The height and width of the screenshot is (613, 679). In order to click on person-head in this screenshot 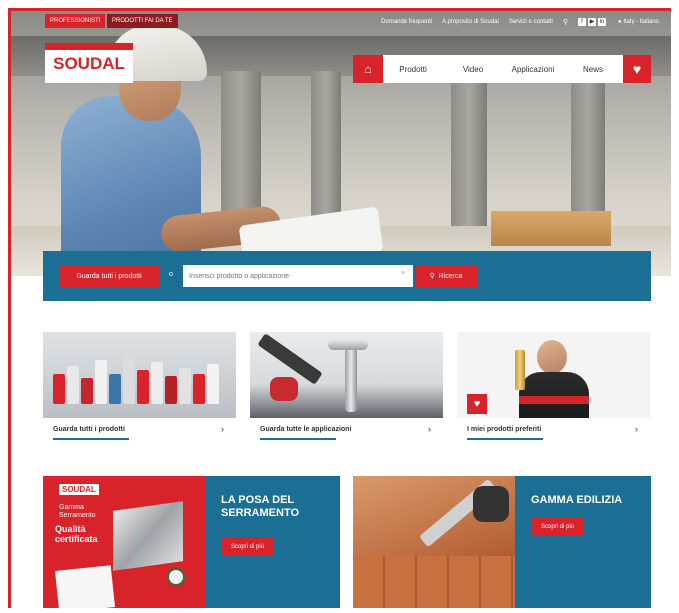, I will do `click(552, 357)`.